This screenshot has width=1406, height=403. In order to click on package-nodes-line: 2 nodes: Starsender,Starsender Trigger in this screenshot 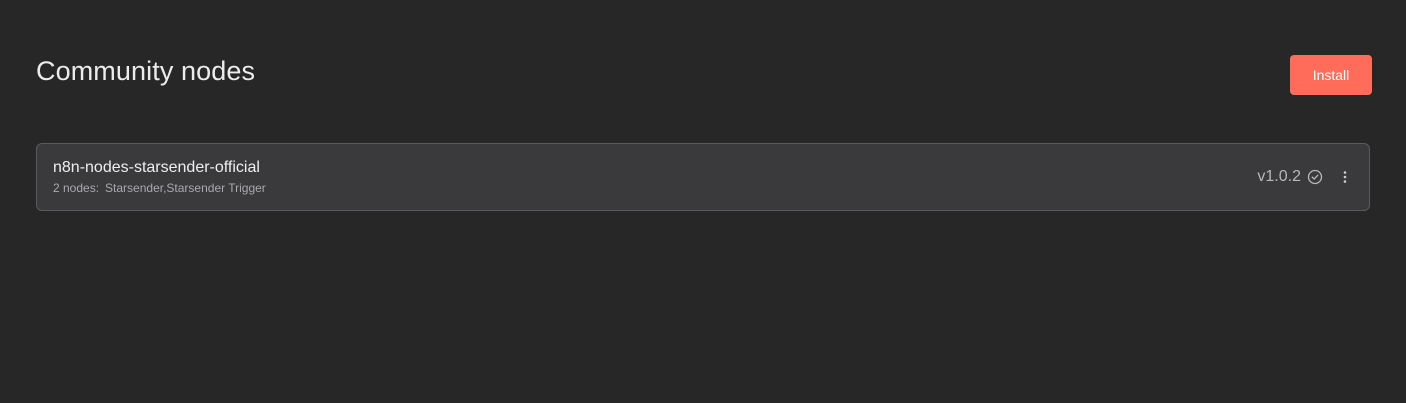, I will do `click(159, 188)`.